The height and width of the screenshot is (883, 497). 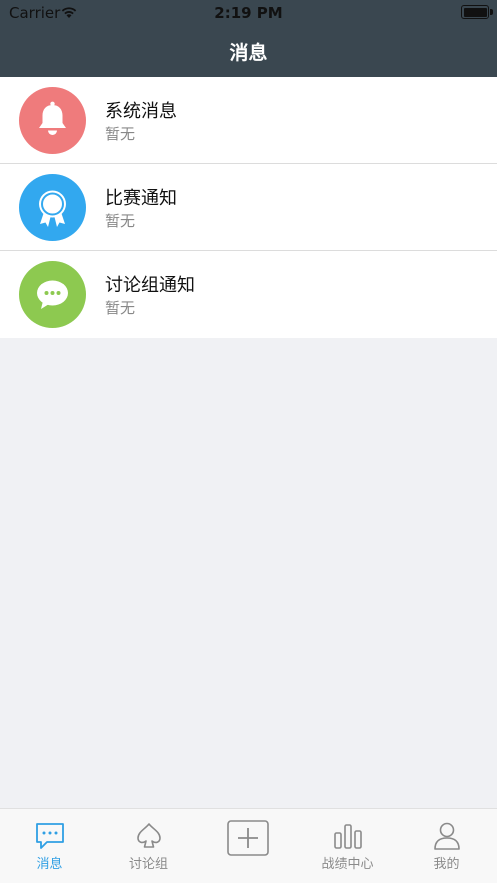 I want to click on award-ribbon-icon, so click(x=52, y=207).